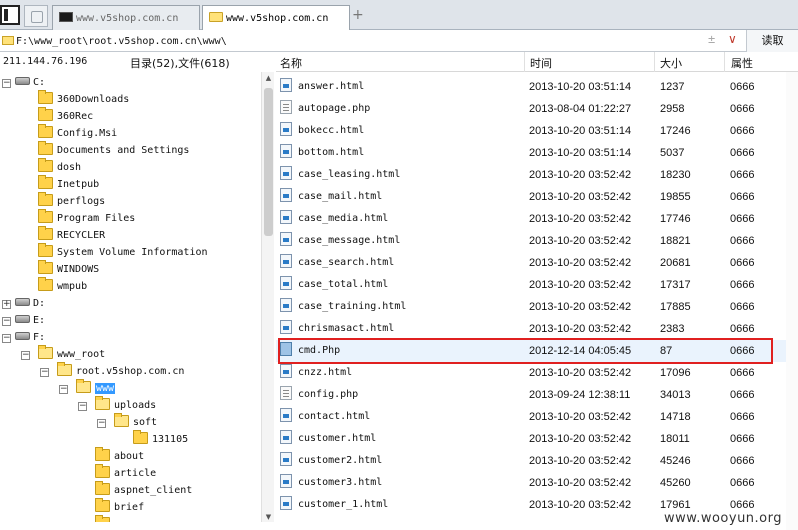  Describe the element at coordinates (531, 109) in the screenshot. I see `file-row: autopage.php 2013-08-04 01:22:27 2958 0666` at that location.